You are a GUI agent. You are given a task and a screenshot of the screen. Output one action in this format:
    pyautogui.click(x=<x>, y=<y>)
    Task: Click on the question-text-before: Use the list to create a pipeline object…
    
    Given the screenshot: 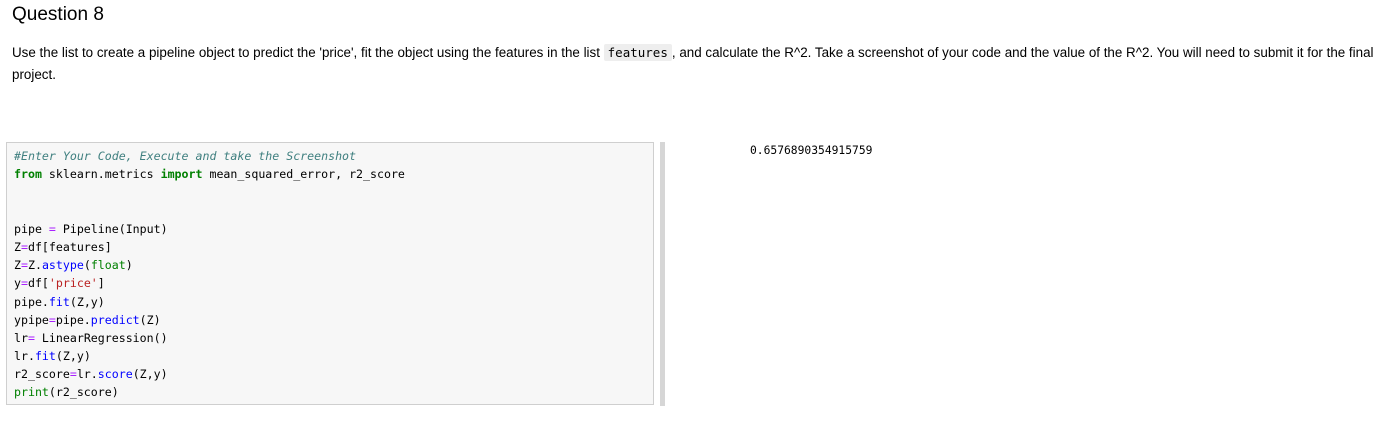 What is the action you would take?
    pyautogui.click(x=308, y=52)
    